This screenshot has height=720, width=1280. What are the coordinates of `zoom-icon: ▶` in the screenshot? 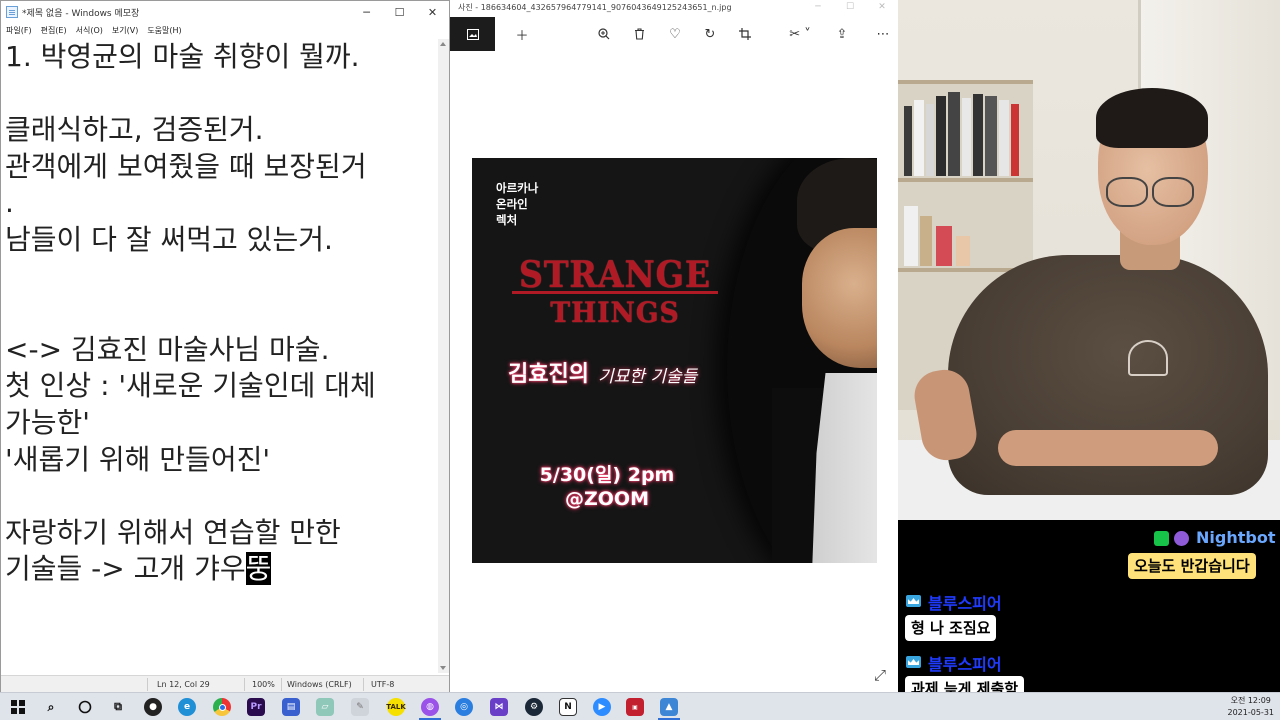 It's located at (602, 707).